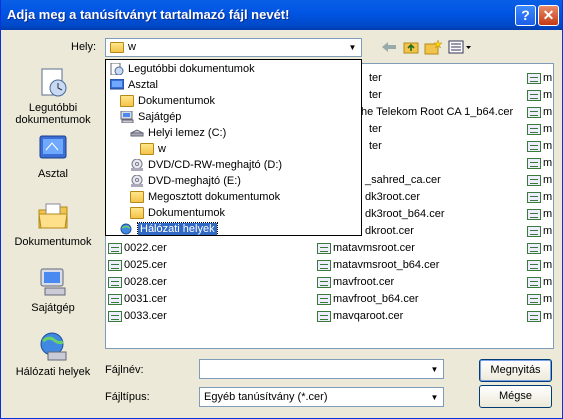 This screenshot has height=419, width=563. Describe the element at coordinates (53, 372) in the screenshot. I see `place-network-label: Hálózati helyek` at that location.